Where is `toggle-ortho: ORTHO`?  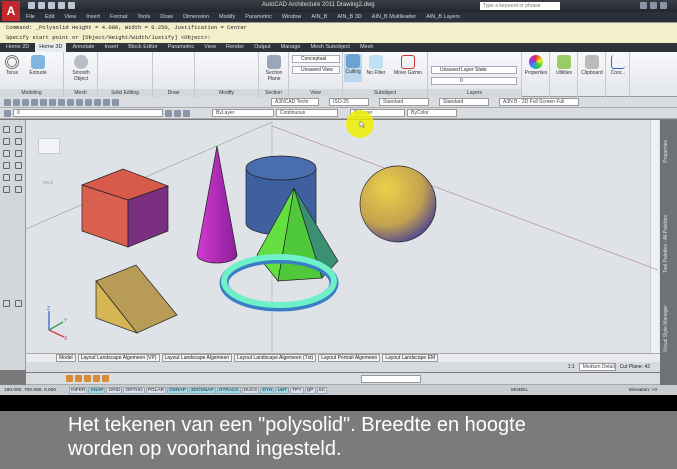 toggle-ortho: ORTHO is located at coordinates (134, 390).